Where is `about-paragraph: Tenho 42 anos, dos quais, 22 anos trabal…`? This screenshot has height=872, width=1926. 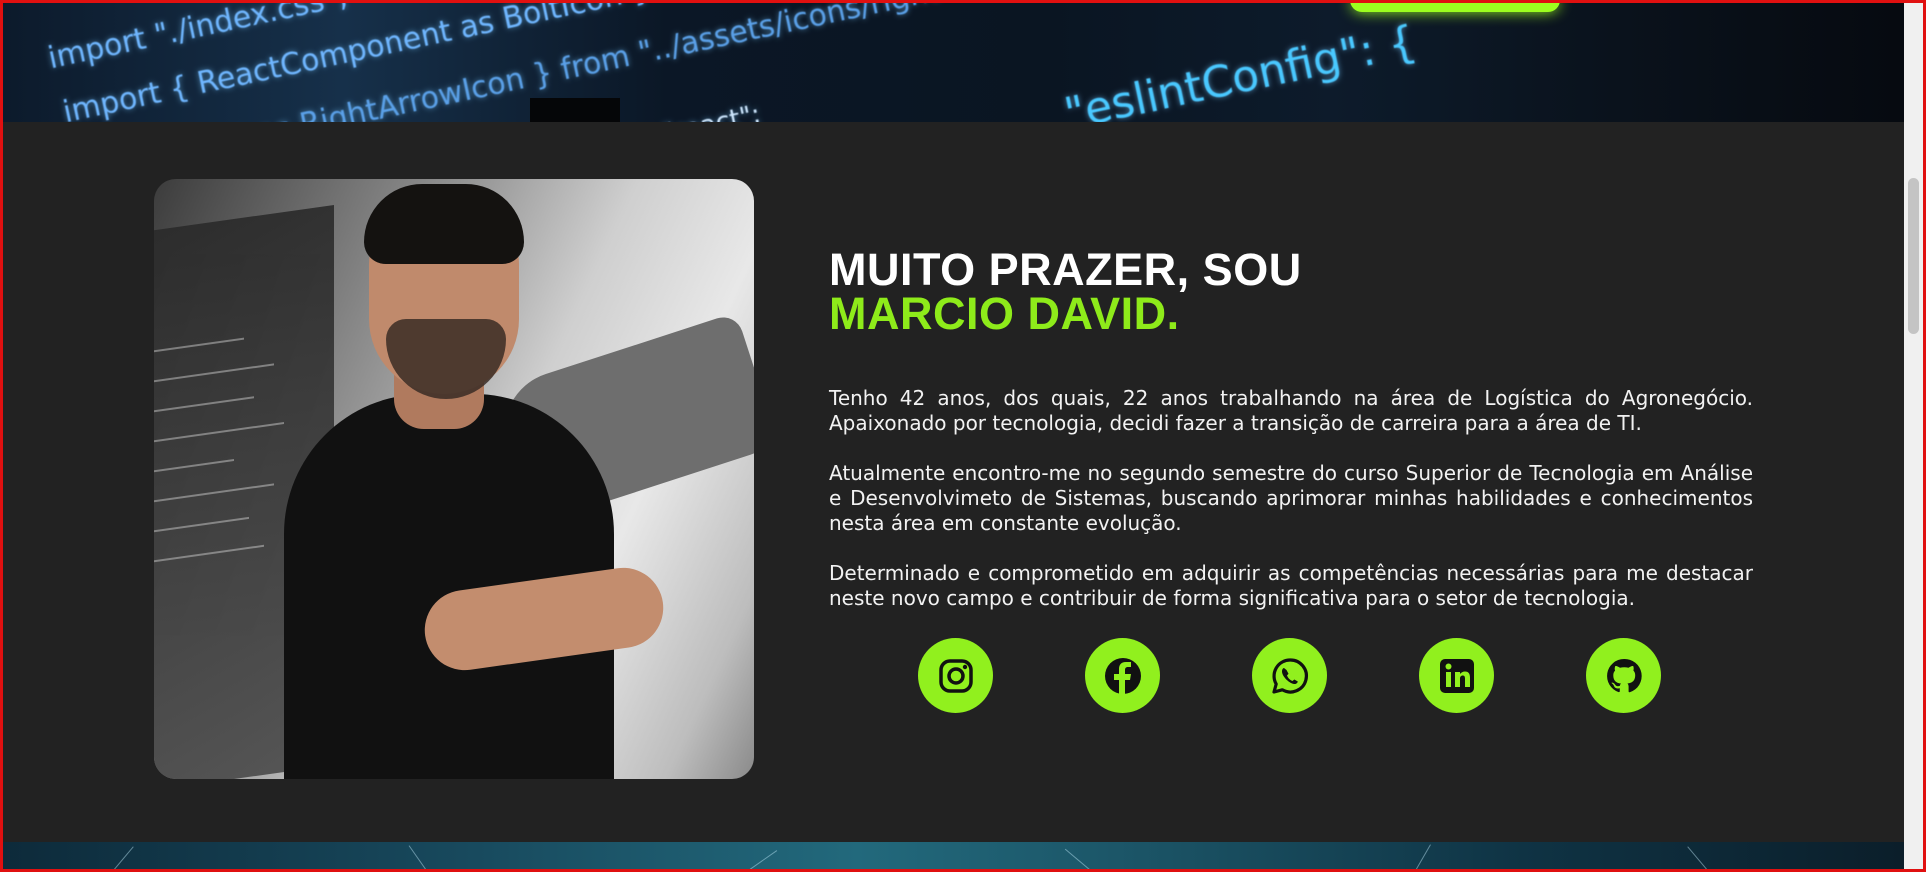 about-paragraph: Tenho 42 anos, dos quais, 22 anos trabal… is located at coordinates (1291, 410).